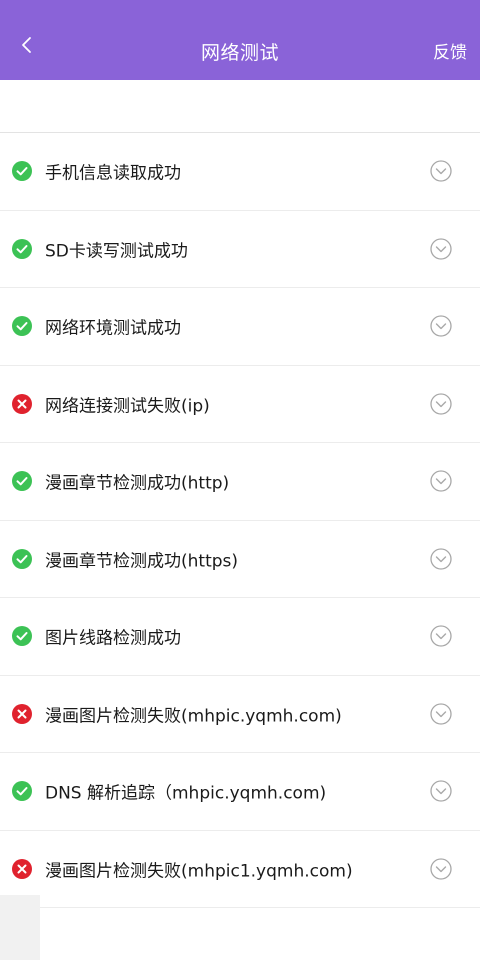  What do you see at coordinates (137, 483) in the screenshot?
I see `test-row-label: 漫画章节检测成功(http)` at bounding box center [137, 483].